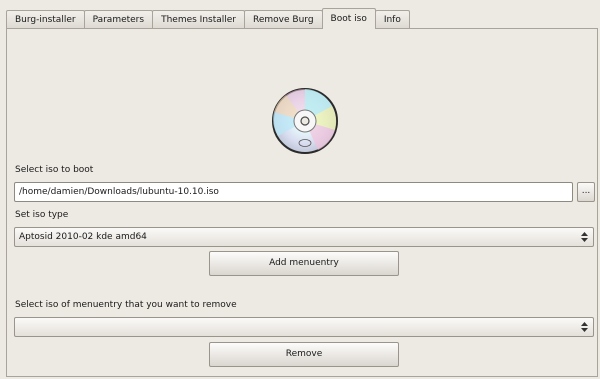 The width and height of the screenshot is (600, 379). What do you see at coordinates (304, 354) in the screenshot?
I see `remove-button: Remove` at bounding box center [304, 354].